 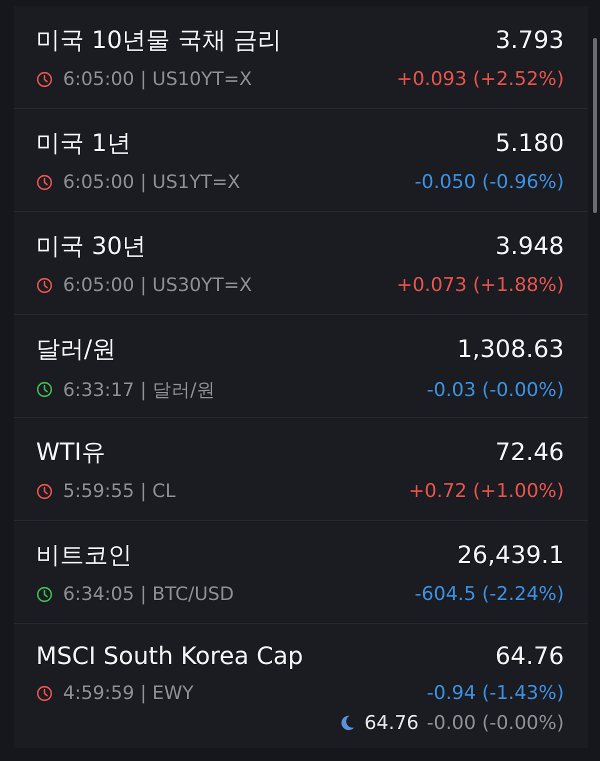 What do you see at coordinates (301, 366) in the screenshot?
I see `quote-row: 달러/원 1,308.63 6:33:17 | 달러/원 -0.03 (-0.00%)` at bounding box center [301, 366].